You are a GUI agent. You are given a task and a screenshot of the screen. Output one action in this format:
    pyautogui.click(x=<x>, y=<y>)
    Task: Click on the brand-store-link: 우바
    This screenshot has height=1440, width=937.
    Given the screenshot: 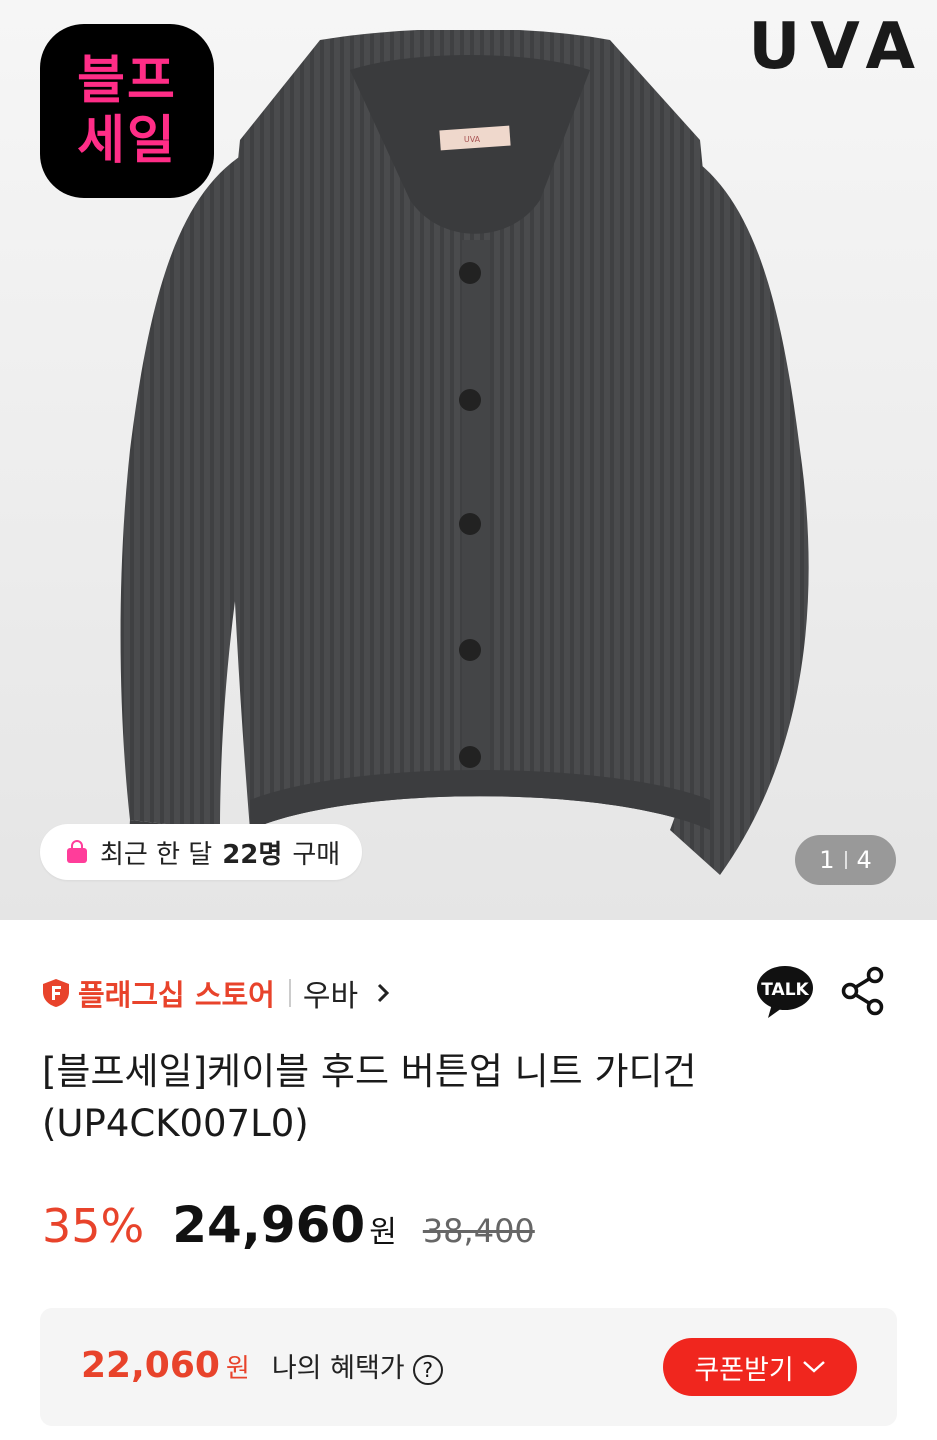 What is the action you would take?
    pyautogui.click(x=330, y=993)
    